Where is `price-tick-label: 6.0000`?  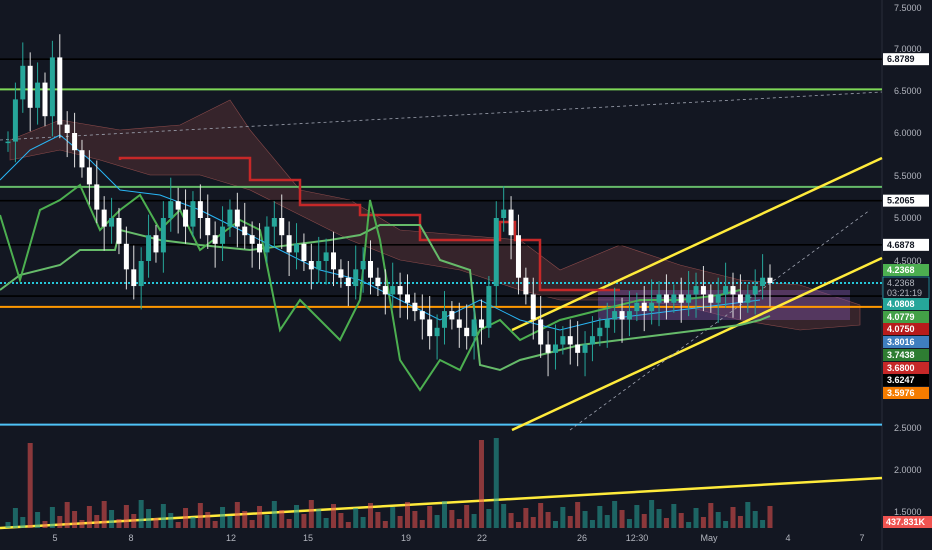 price-tick-label: 6.0000 is located at coordinates (908, 133).